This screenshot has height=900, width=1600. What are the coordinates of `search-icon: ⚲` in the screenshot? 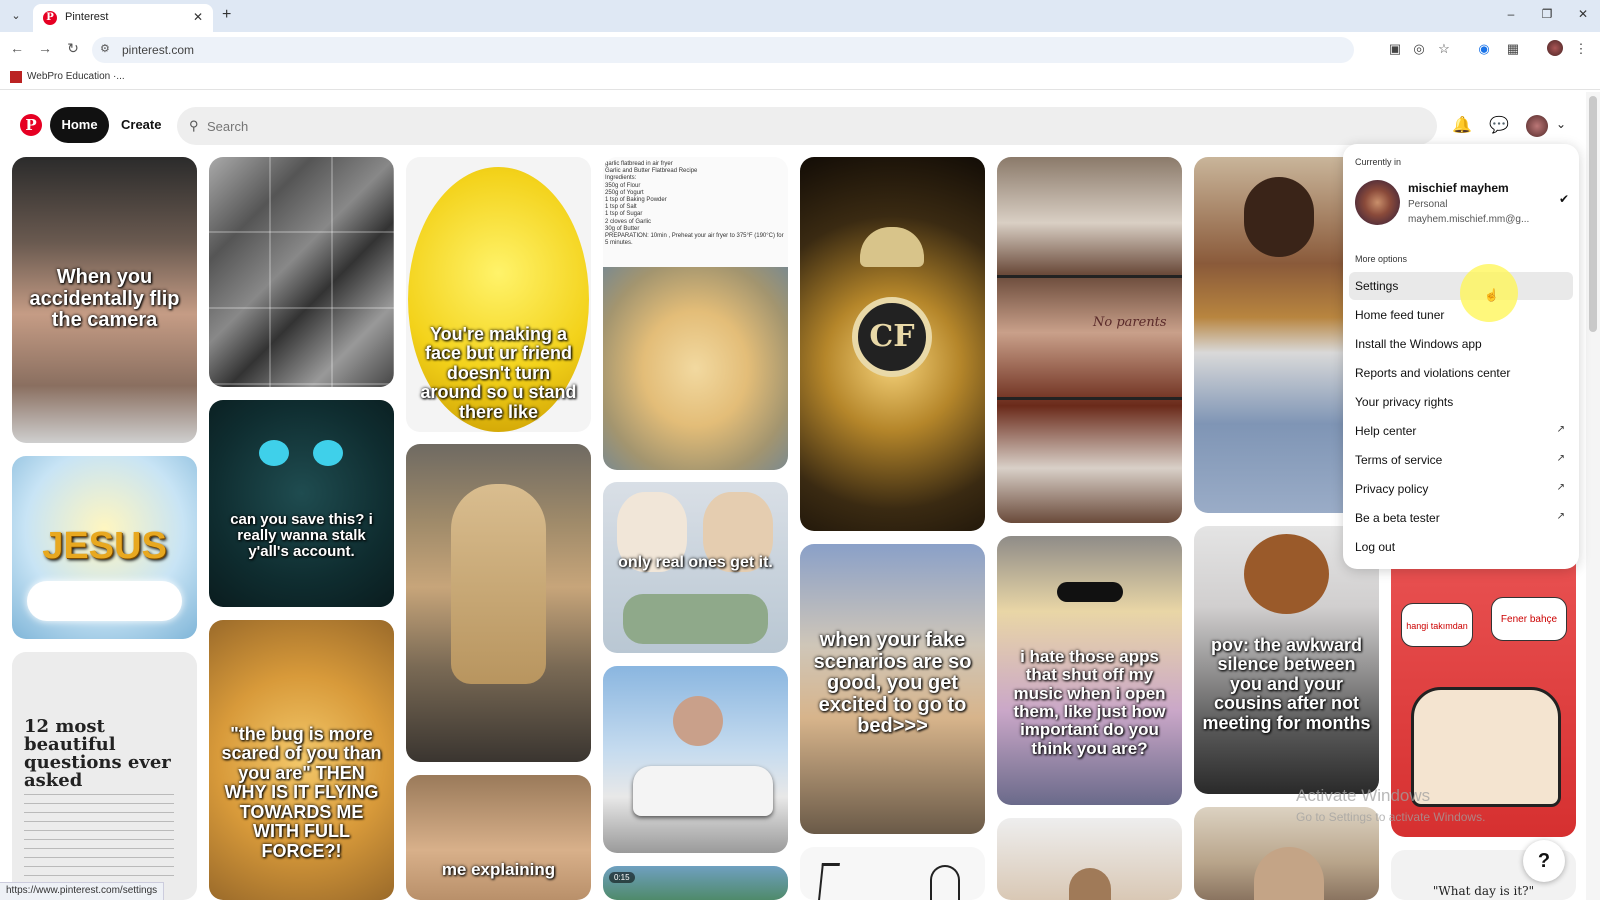 It's located at (194, 125).